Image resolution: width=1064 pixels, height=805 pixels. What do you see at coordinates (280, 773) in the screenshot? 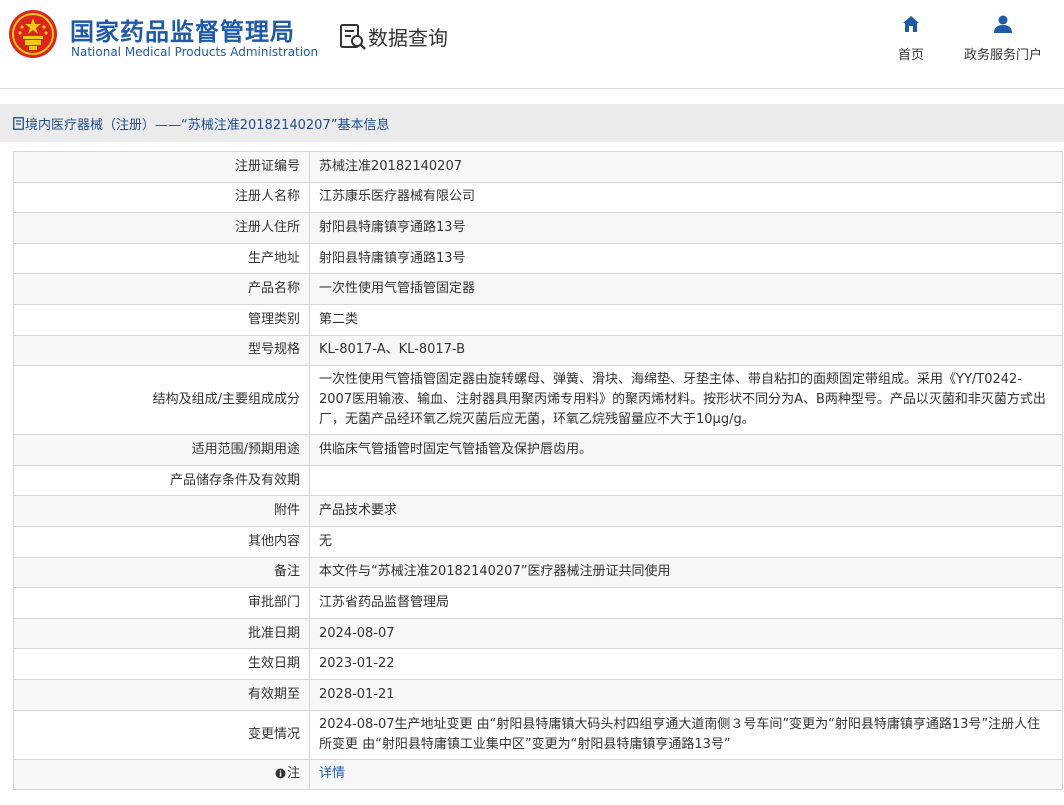
I see `info-icon` at bounding box center [280, 773].